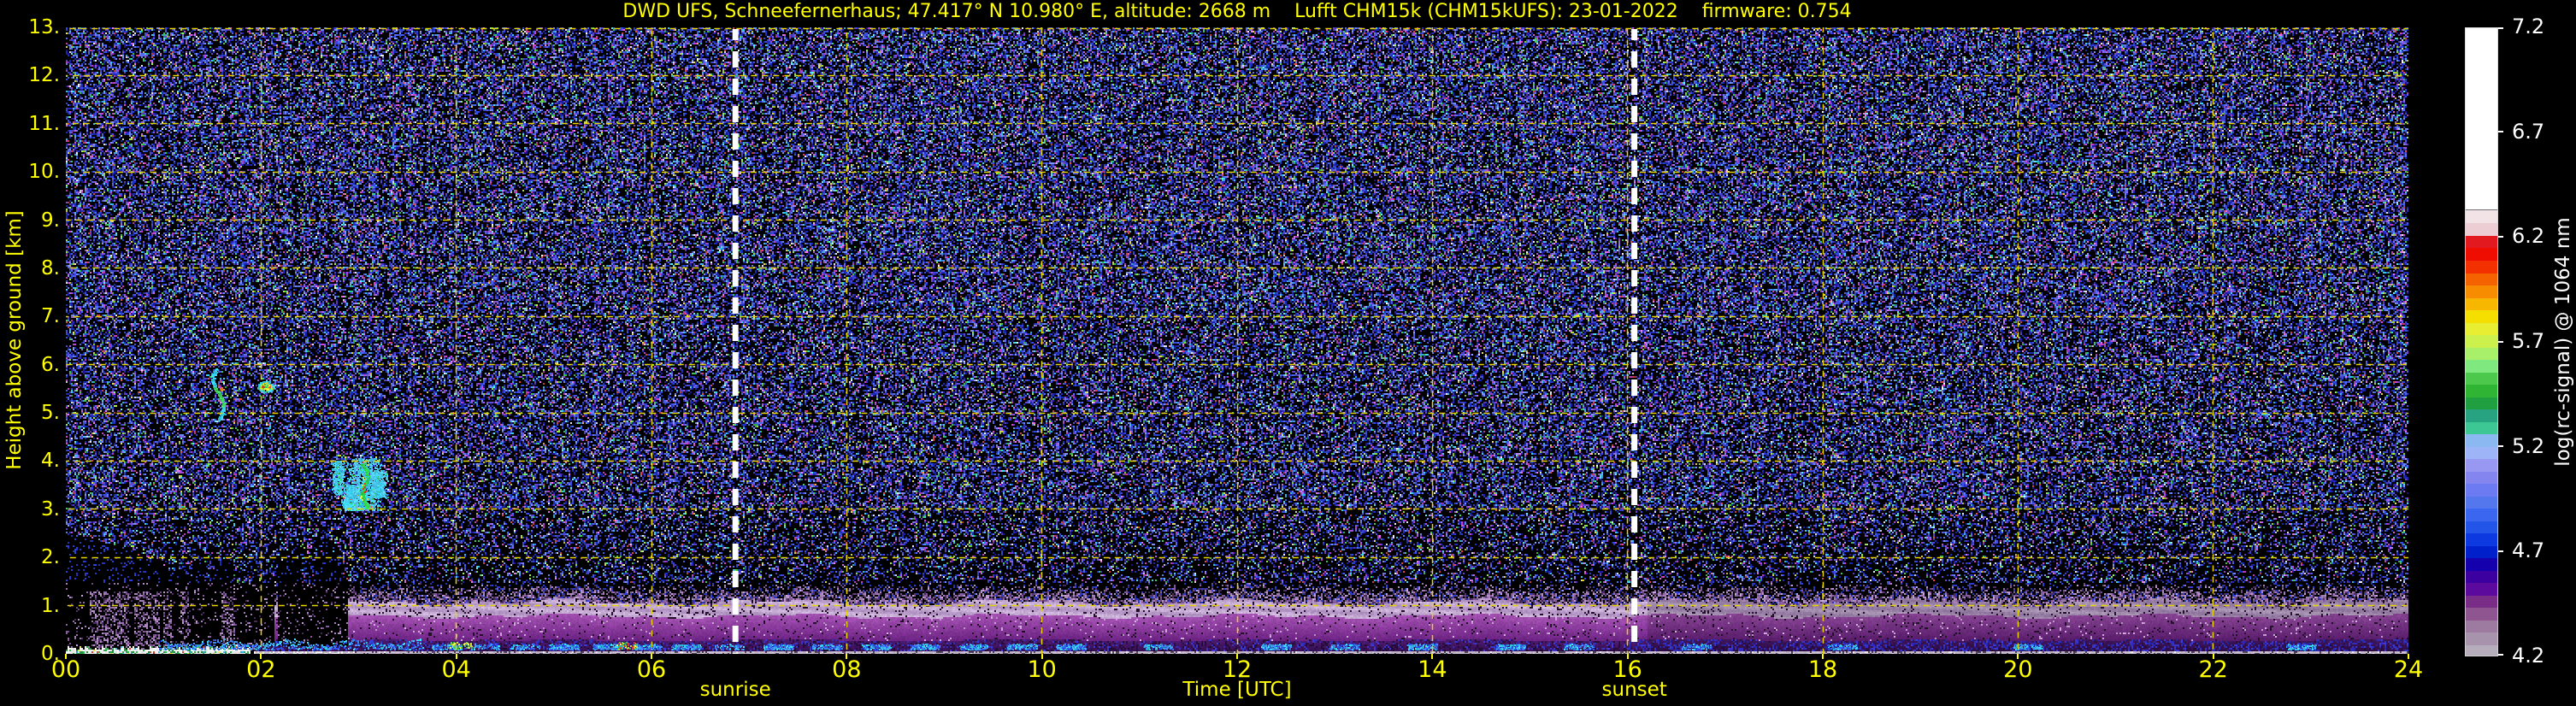 The width and height of the screenshot is (2576, 706). Describe the element at coordinates (15, 340) in the screenshot. I see `y-axis-label: Height above ground [km]` at that location.